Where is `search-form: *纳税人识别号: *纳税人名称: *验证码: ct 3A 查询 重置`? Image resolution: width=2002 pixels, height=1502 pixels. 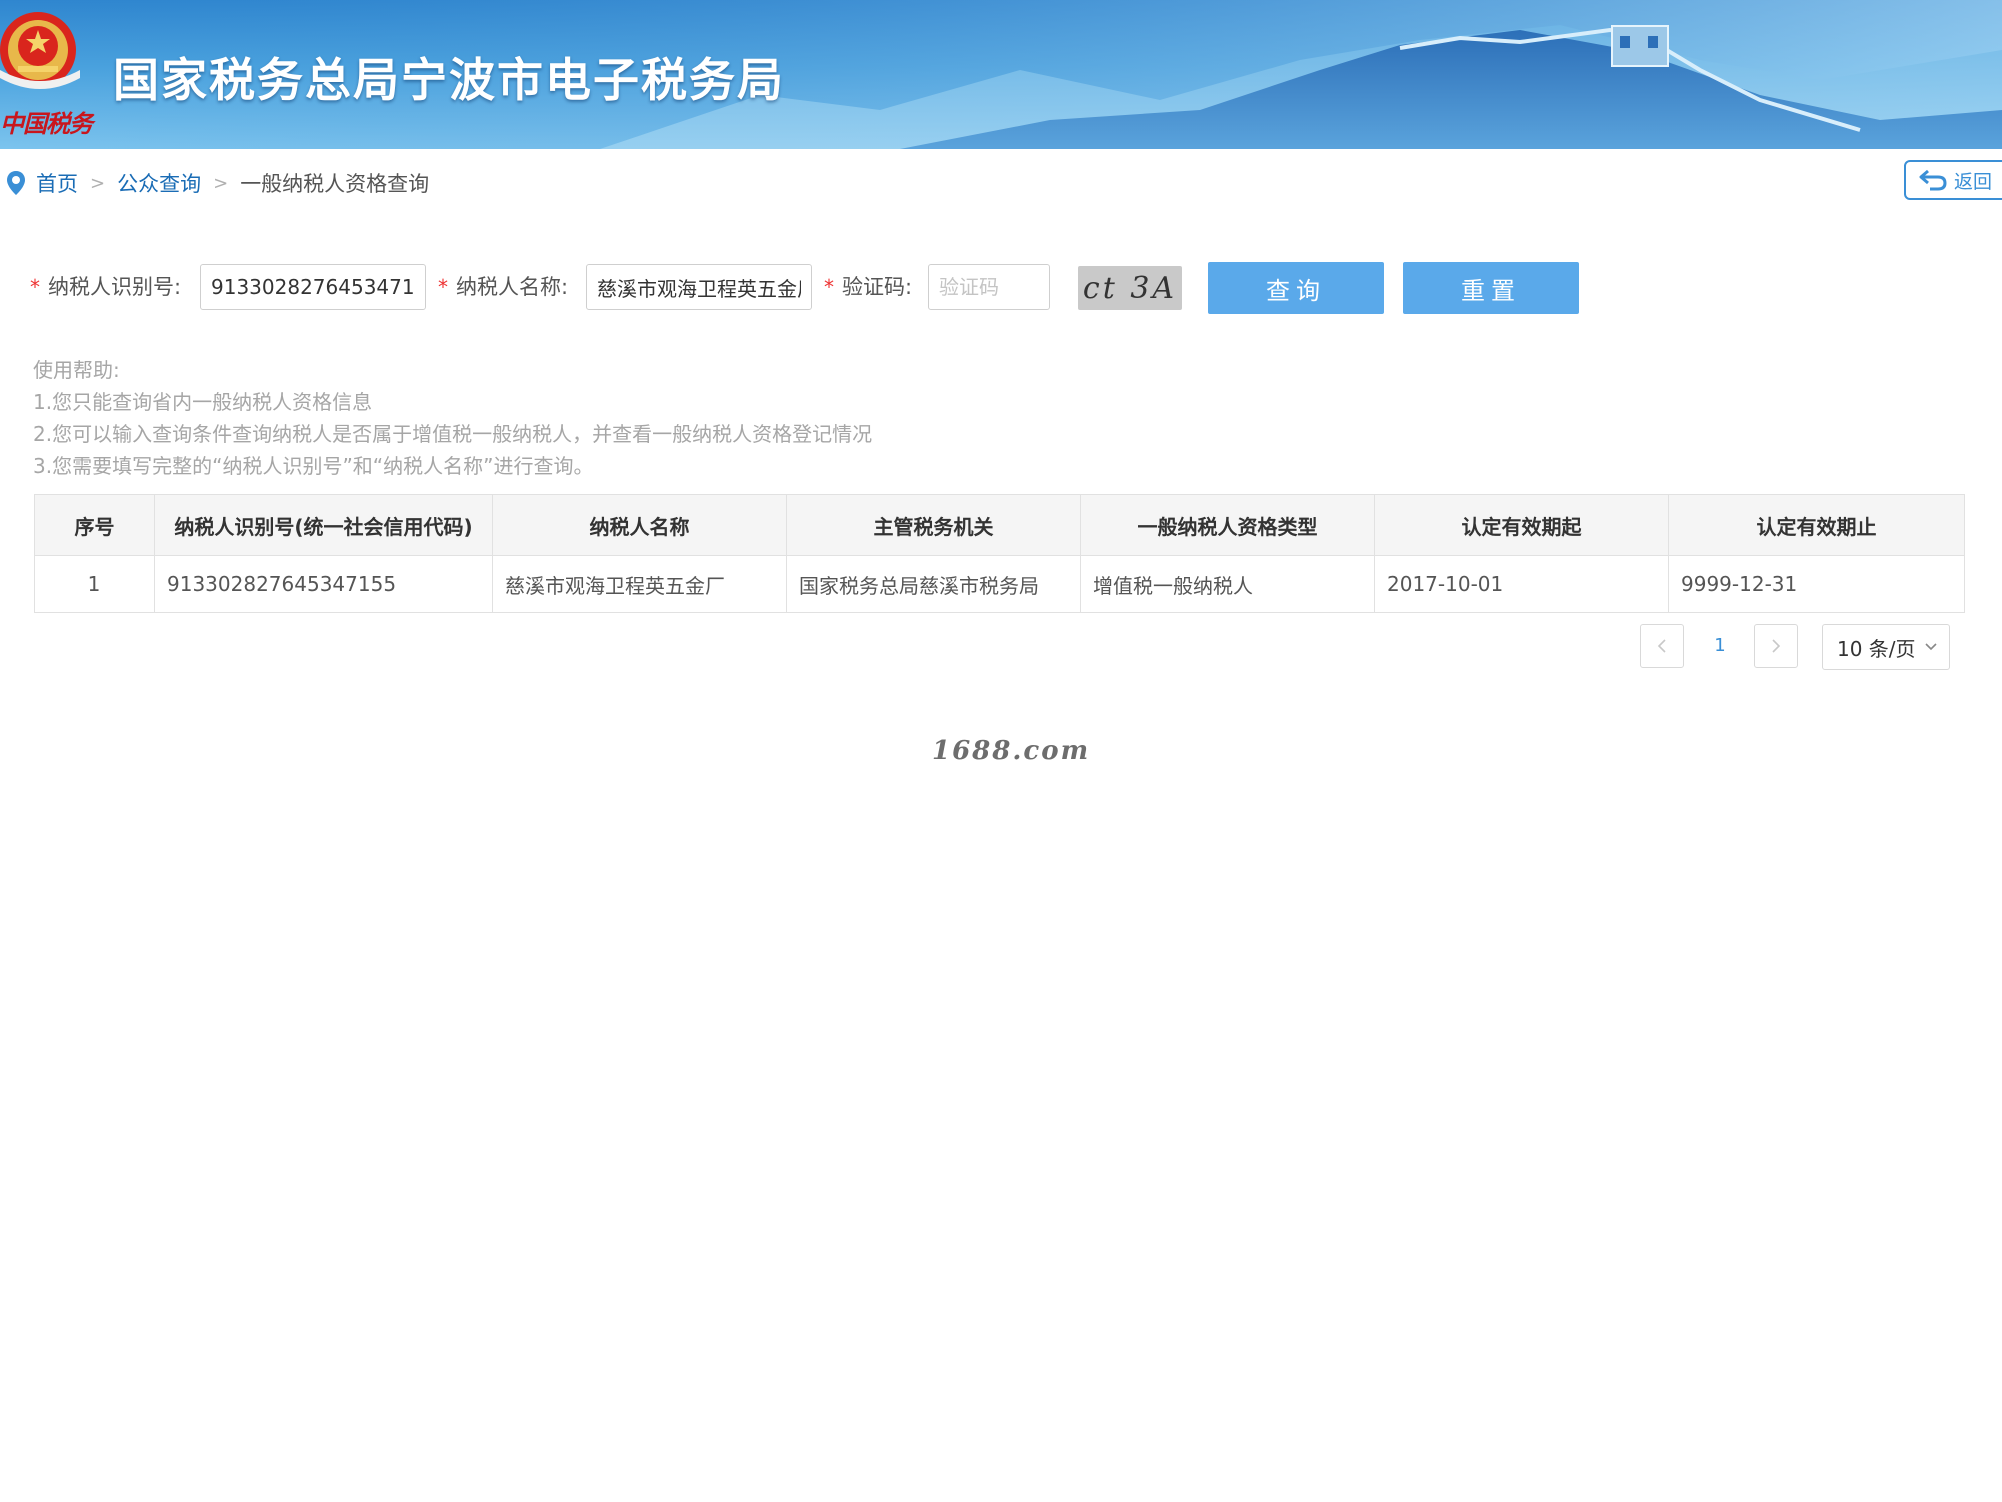
search-form: *纳税人识别号: *纳税人名称: *验证码: ct 3A 查询 重置 is located at coordinates (830, 288).